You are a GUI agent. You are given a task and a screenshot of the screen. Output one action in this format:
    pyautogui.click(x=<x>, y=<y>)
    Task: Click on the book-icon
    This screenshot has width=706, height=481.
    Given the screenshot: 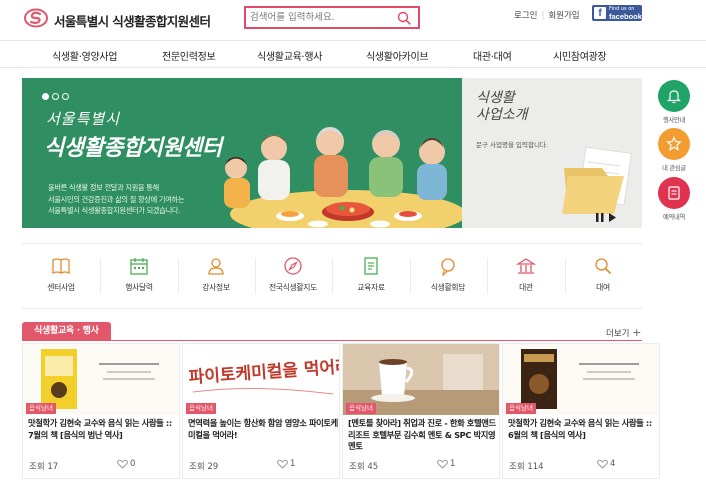 What is the action you would take?
    pyautogui.click(x=61, y=266)
    